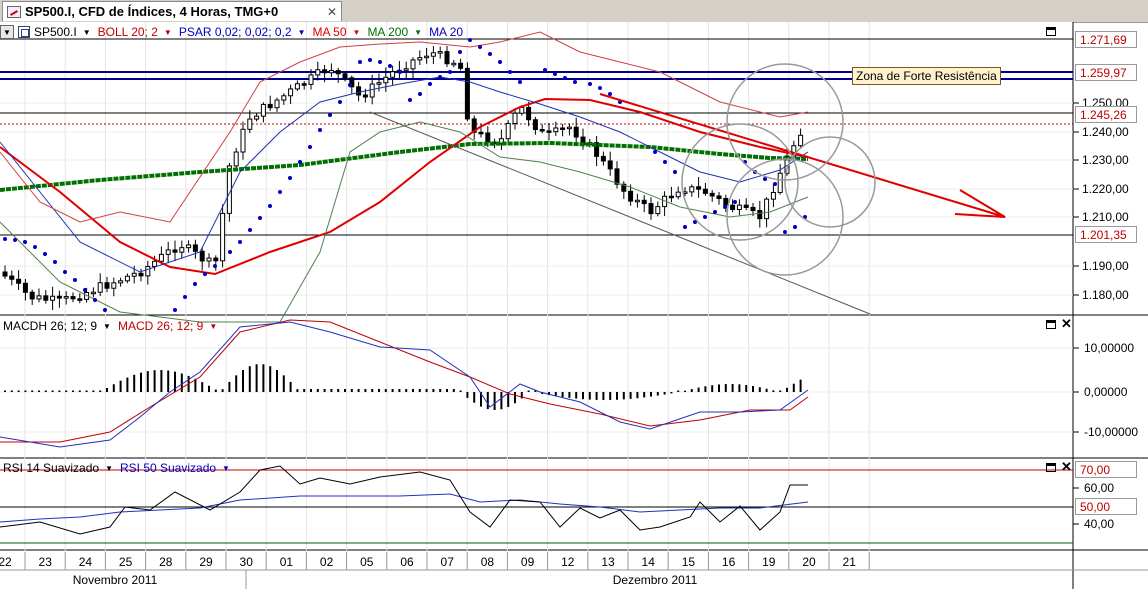 This screenshot has width=1148, height=592. Describe the element at coordinates (111, 326) in the screenshot. I see `macd-legend: MACDH 26; 12; 9 ▼ MACD 26; 12; 9 ▼` at that location.